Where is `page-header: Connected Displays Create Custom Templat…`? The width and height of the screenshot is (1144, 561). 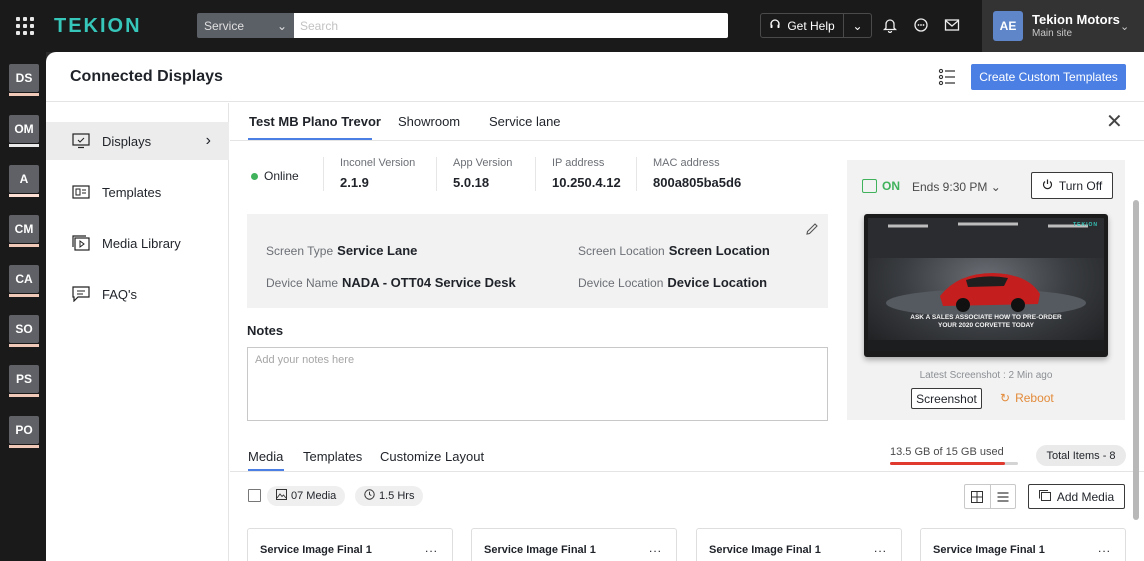 page-header: Connected Displays Create Custom Templat… is located at coordinates (595, 77).